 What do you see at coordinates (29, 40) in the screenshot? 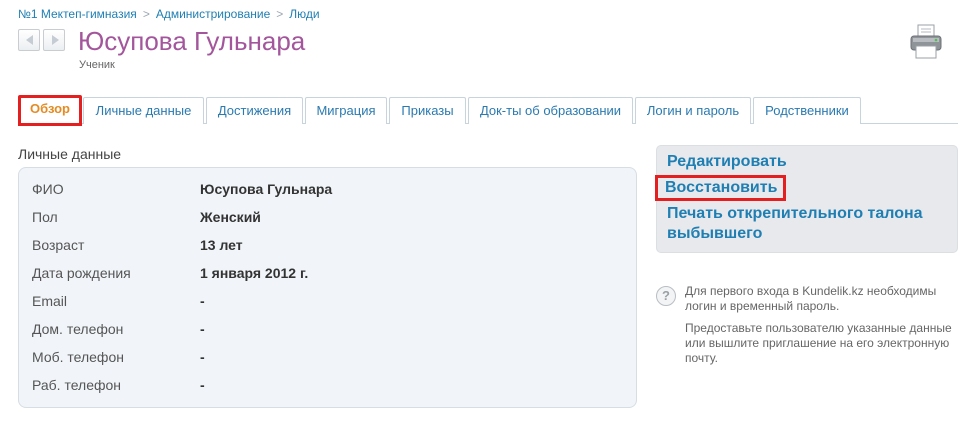
I see `prev-arrow-icon` at bounding box center [29, 40].